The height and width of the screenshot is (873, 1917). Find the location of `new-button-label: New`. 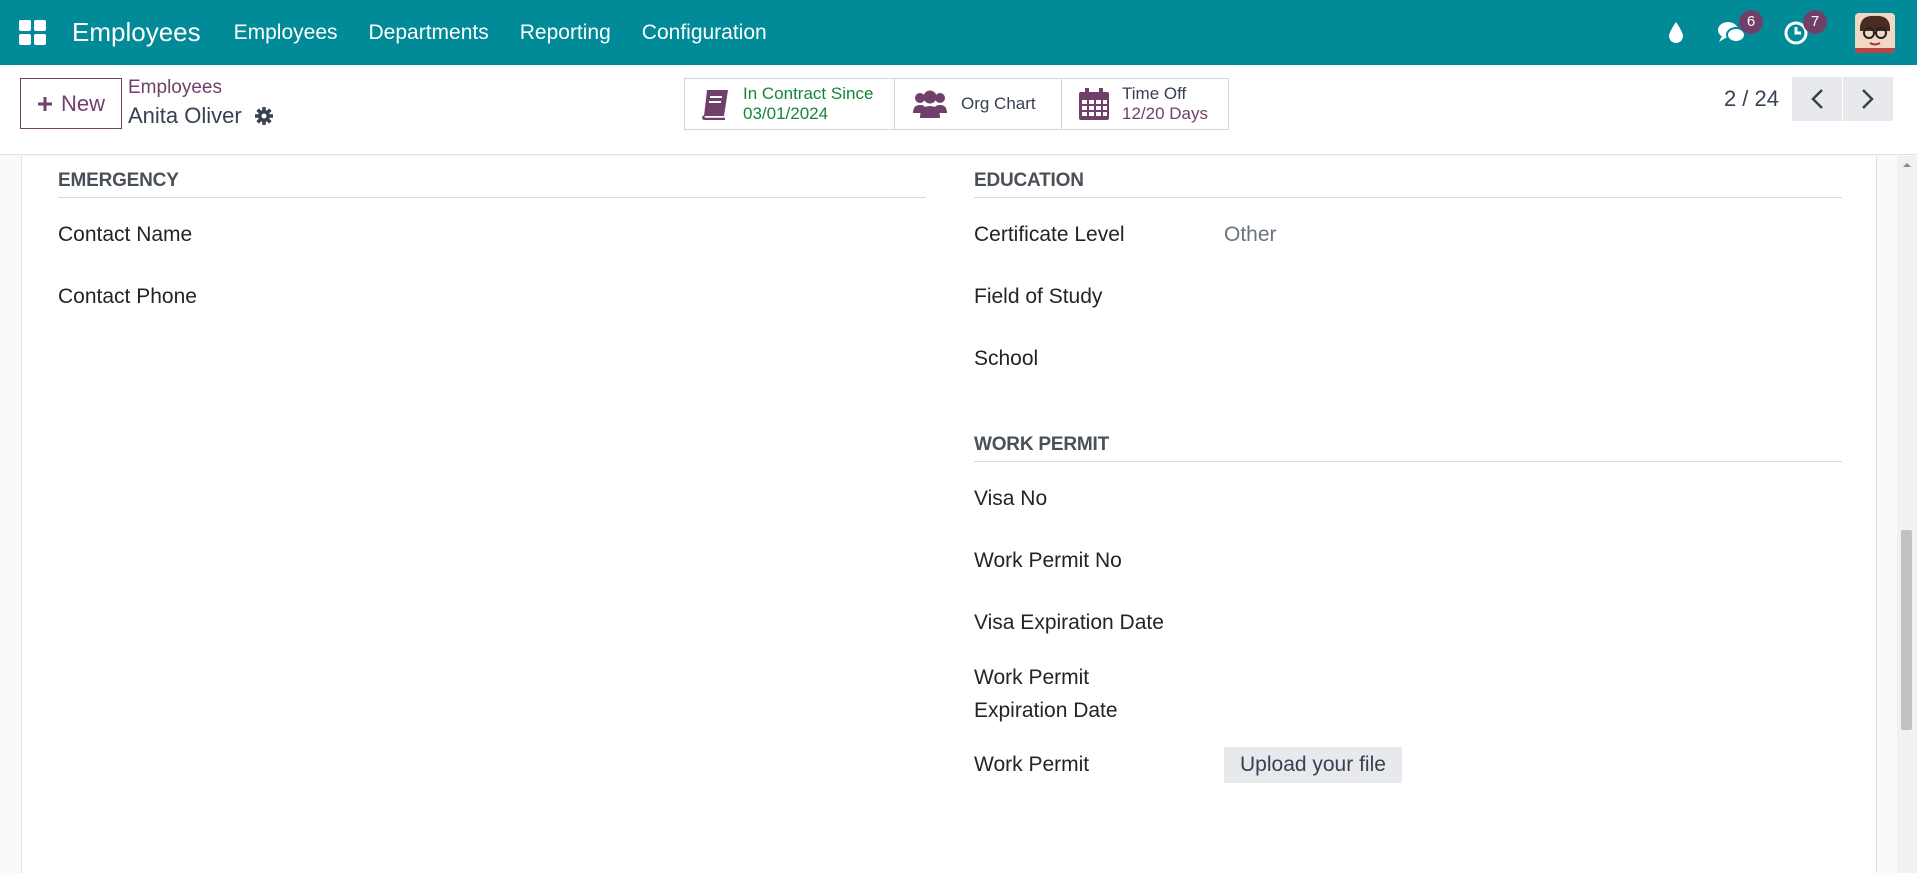

new-button-label: New is located at coordinates (82, 103).